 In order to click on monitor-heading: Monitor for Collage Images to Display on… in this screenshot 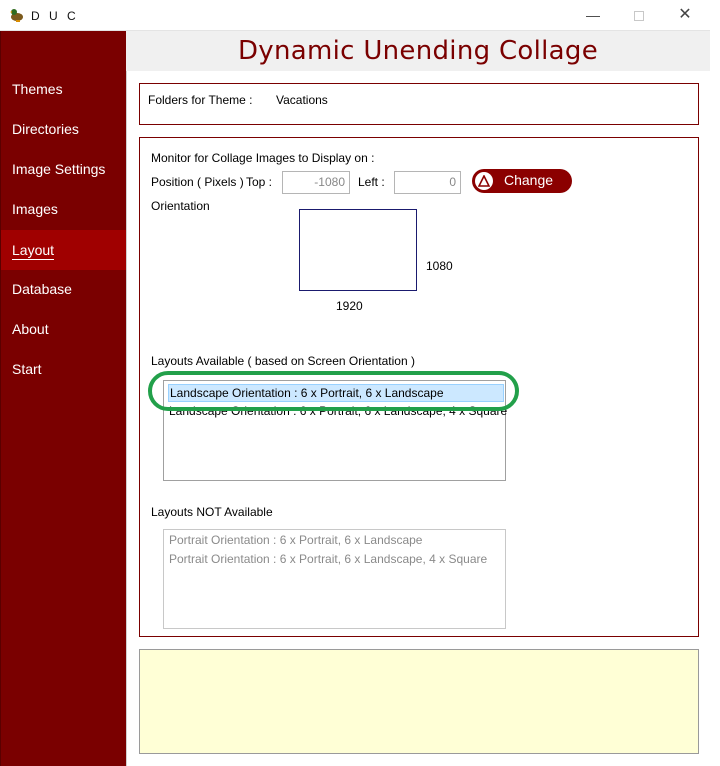, I will do `click(263, 158)`.